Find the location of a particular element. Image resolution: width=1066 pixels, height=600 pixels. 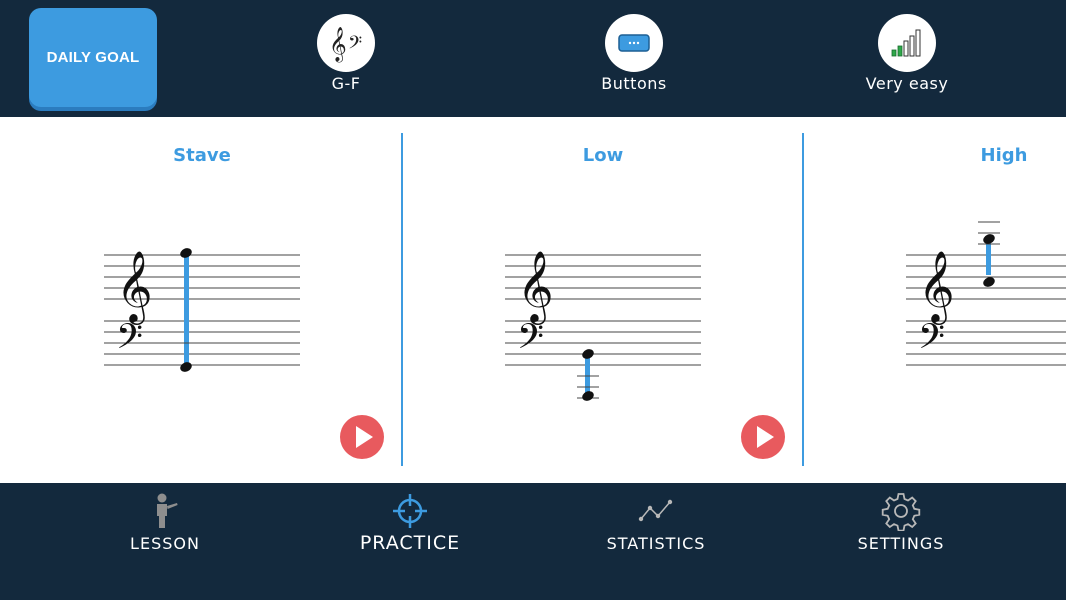

nav-practice: PRACTICE is located at coordinates (410, 541).